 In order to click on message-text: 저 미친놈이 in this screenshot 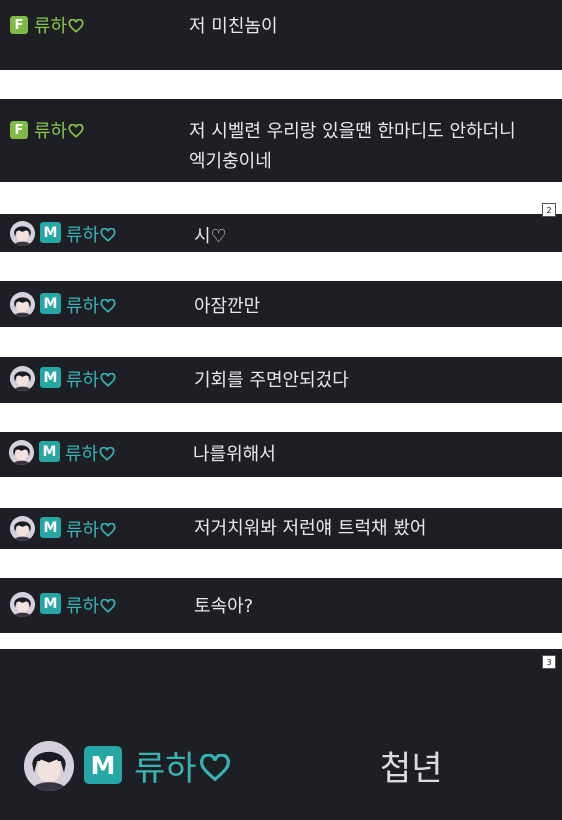, I will do `click(233, 26)`.